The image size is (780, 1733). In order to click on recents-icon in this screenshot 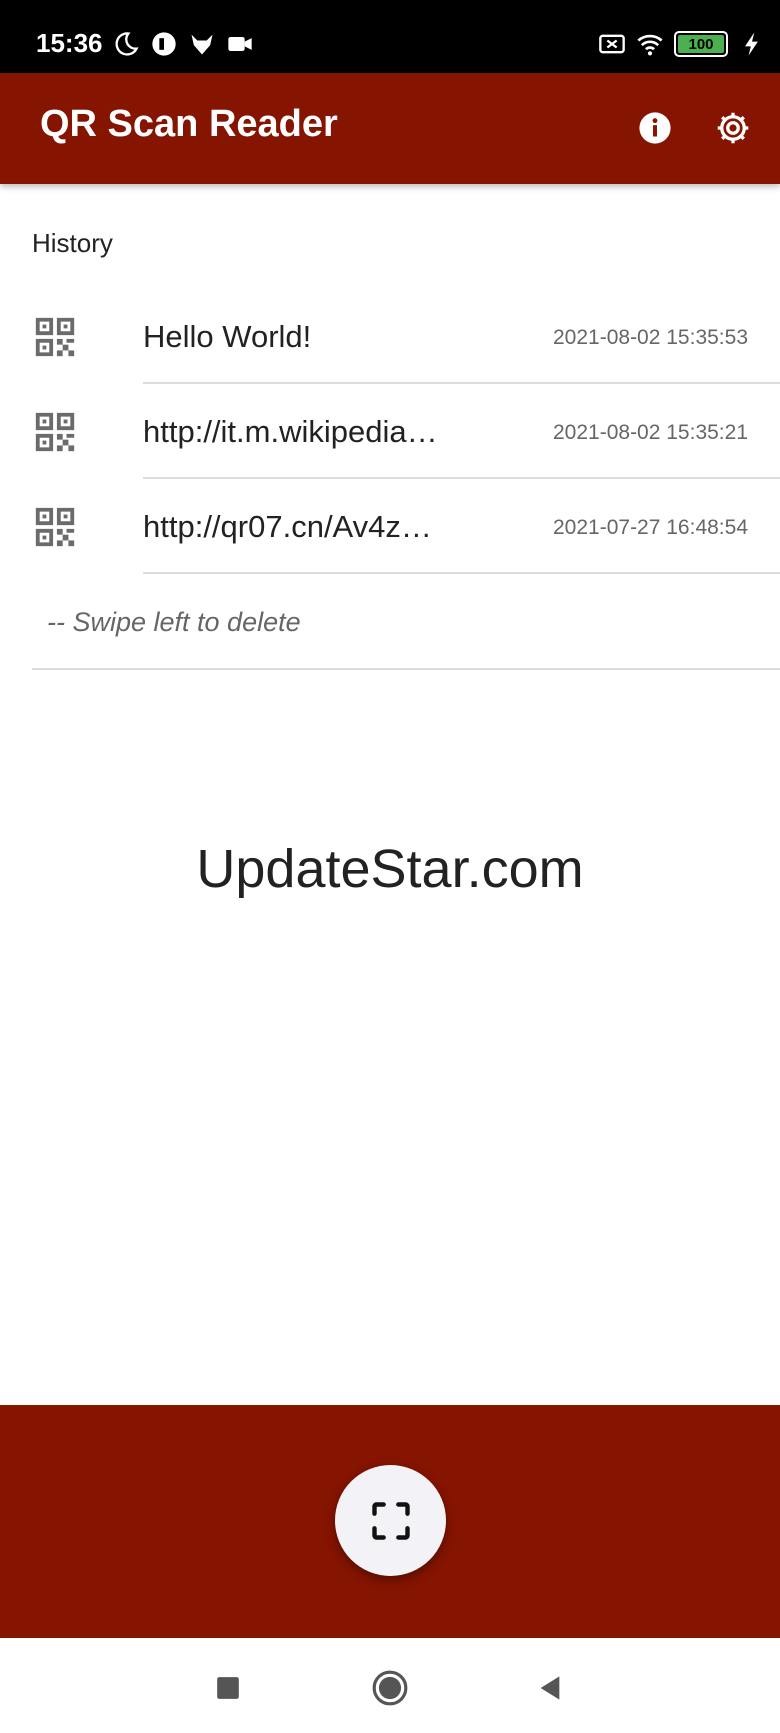, I will do `click(228, 1688)`.